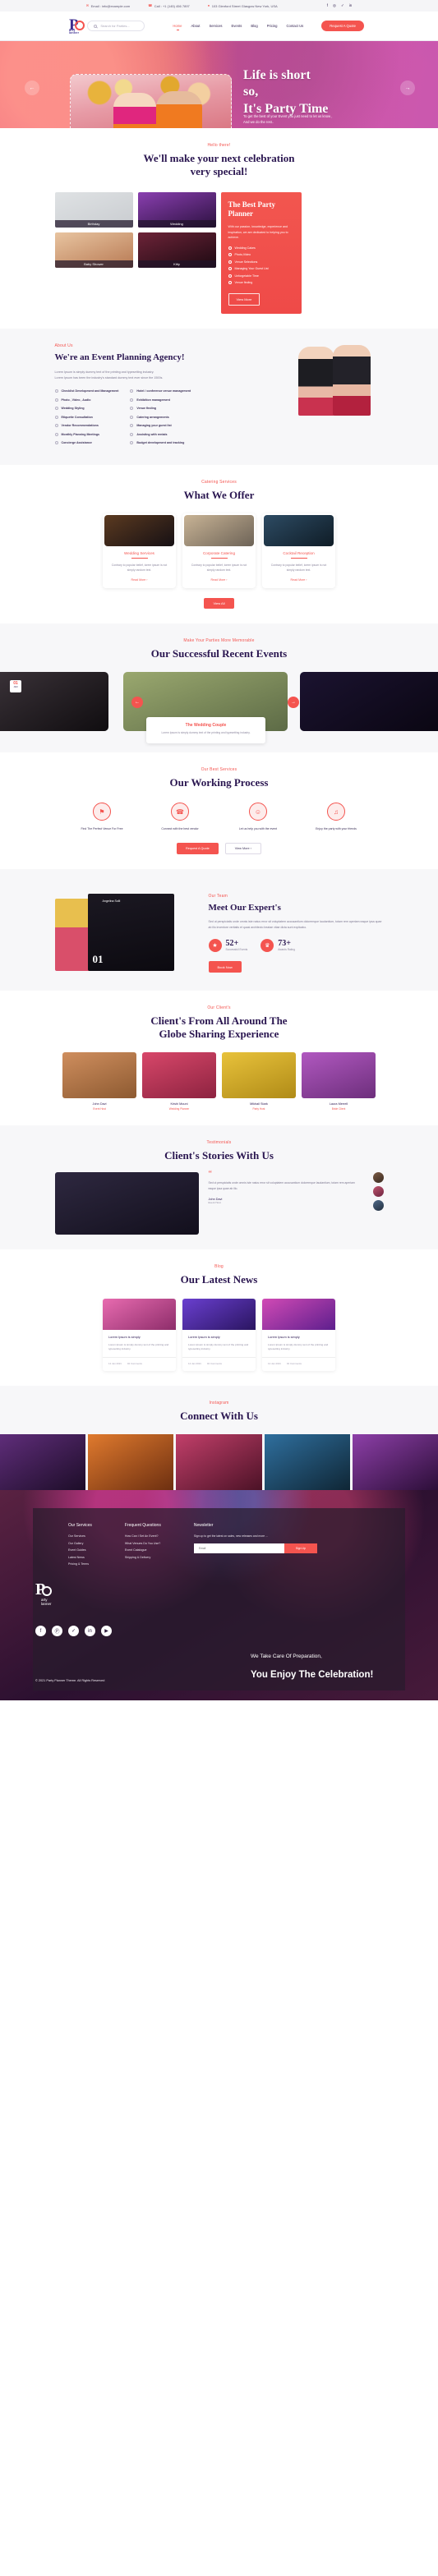 This screenshot has width=438, height=2576. What do you see at coordinates (369, 702) in the screenshot?
I see `event-slide-right` at bounding box center [369, 702].